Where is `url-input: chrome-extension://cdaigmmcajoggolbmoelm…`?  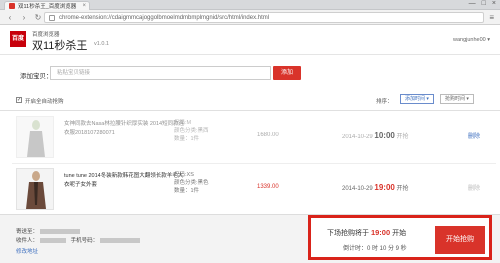 url-input: chrome-extension://cdaigmmcajoggolbmoelm… is located at coordinates (264, 17).